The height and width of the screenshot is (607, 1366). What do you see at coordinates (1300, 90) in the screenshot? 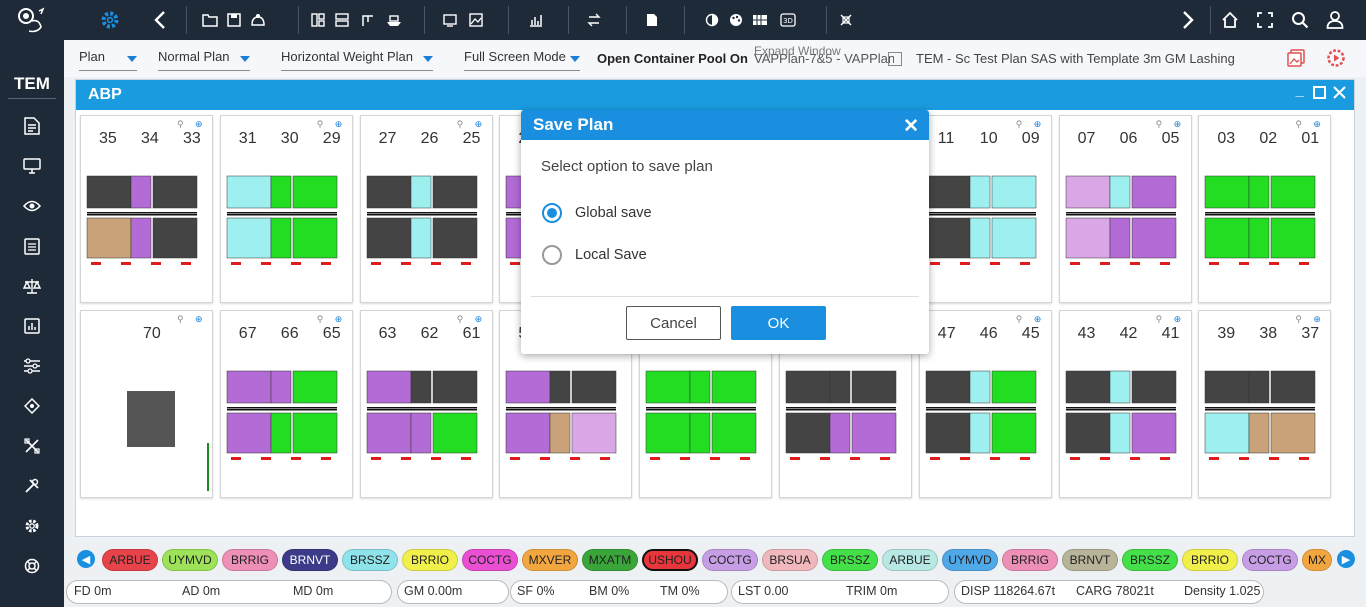
I see `minimize-icon: _` at bounding box center [1300, 90].